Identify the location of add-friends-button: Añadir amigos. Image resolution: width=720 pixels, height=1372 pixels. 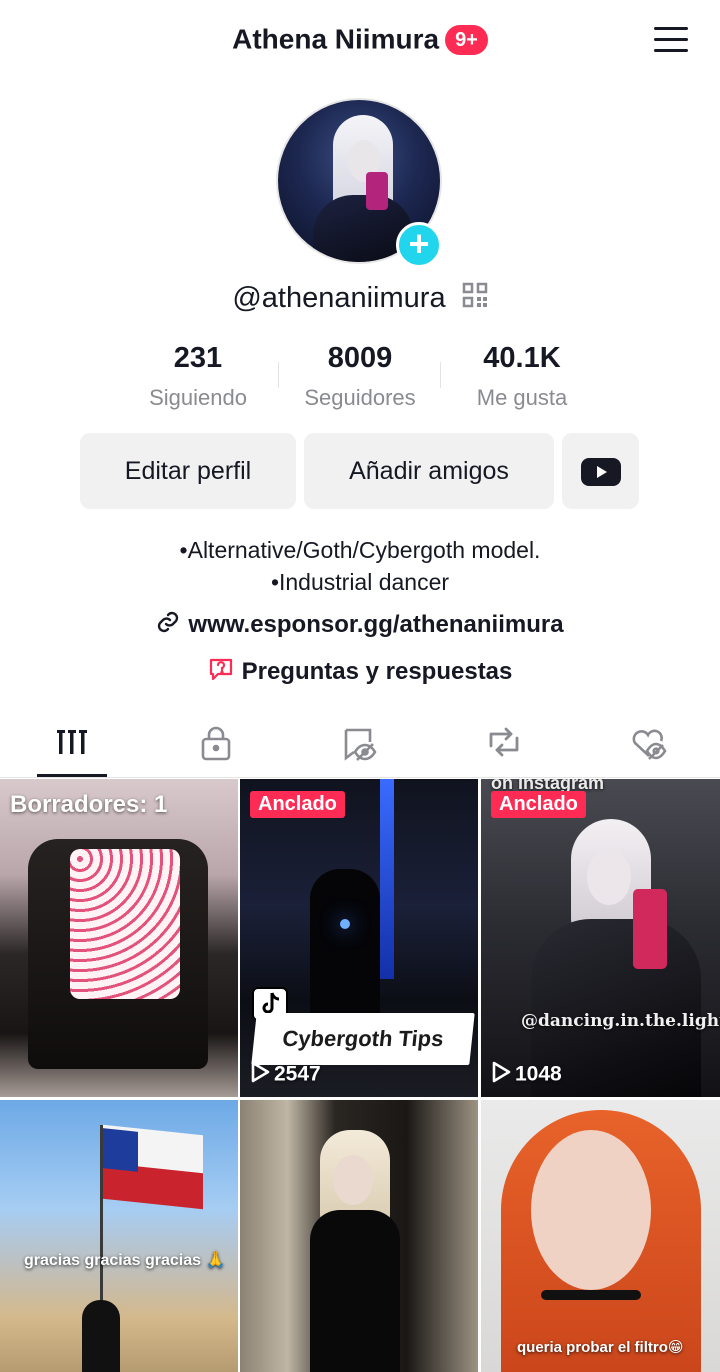
(429, 471).